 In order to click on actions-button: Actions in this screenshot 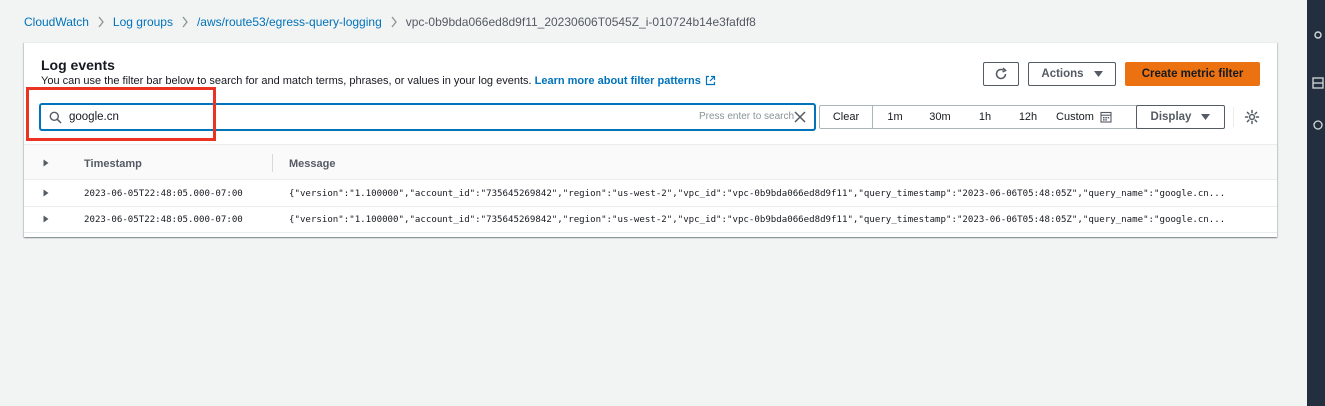, I will do `click(1072, 74)`.